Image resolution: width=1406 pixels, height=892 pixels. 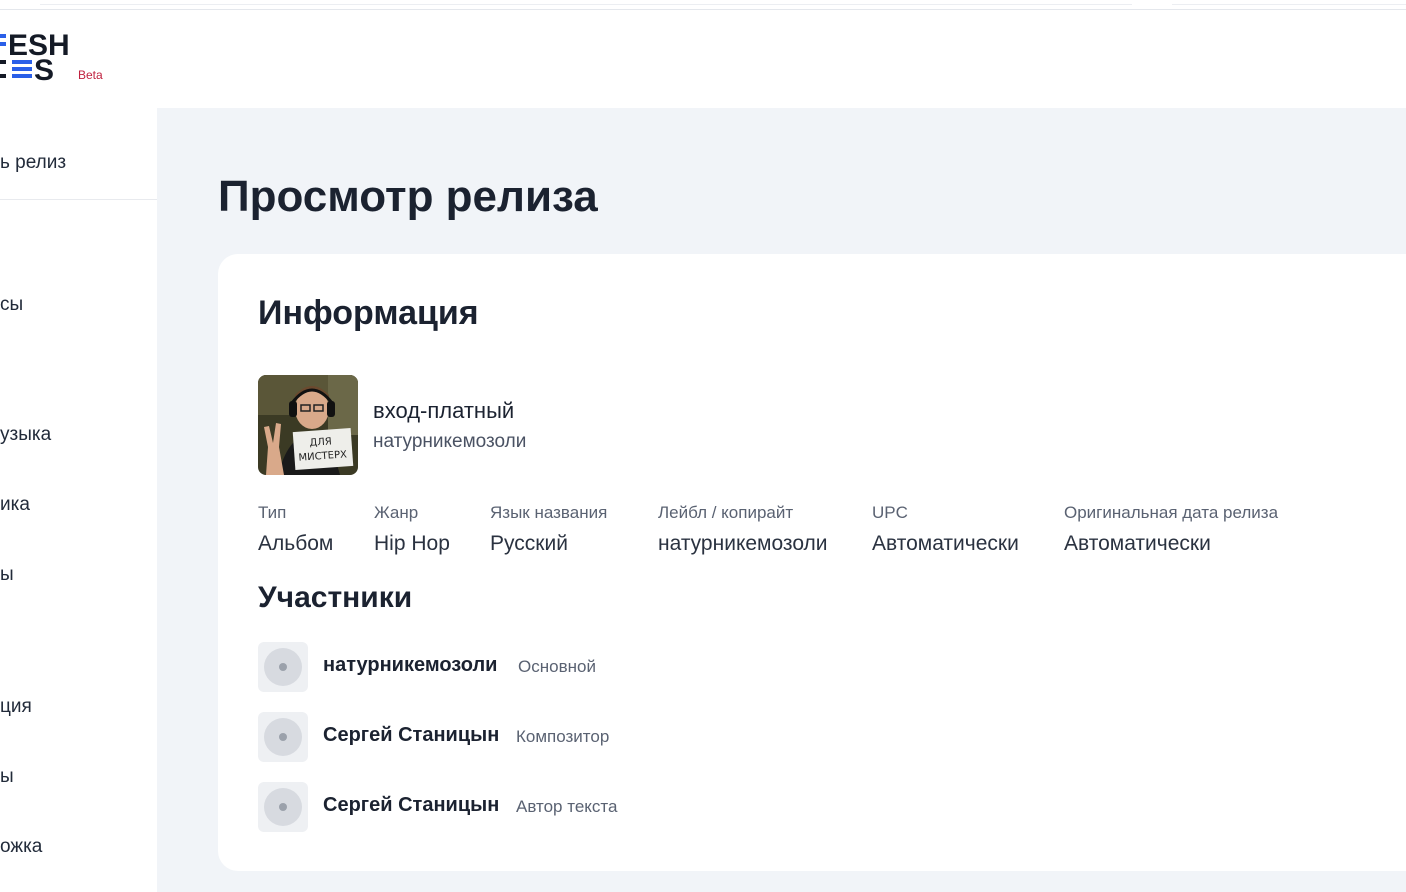 I want to click on participant-role: Автор текста, so click(x=567, y=806).